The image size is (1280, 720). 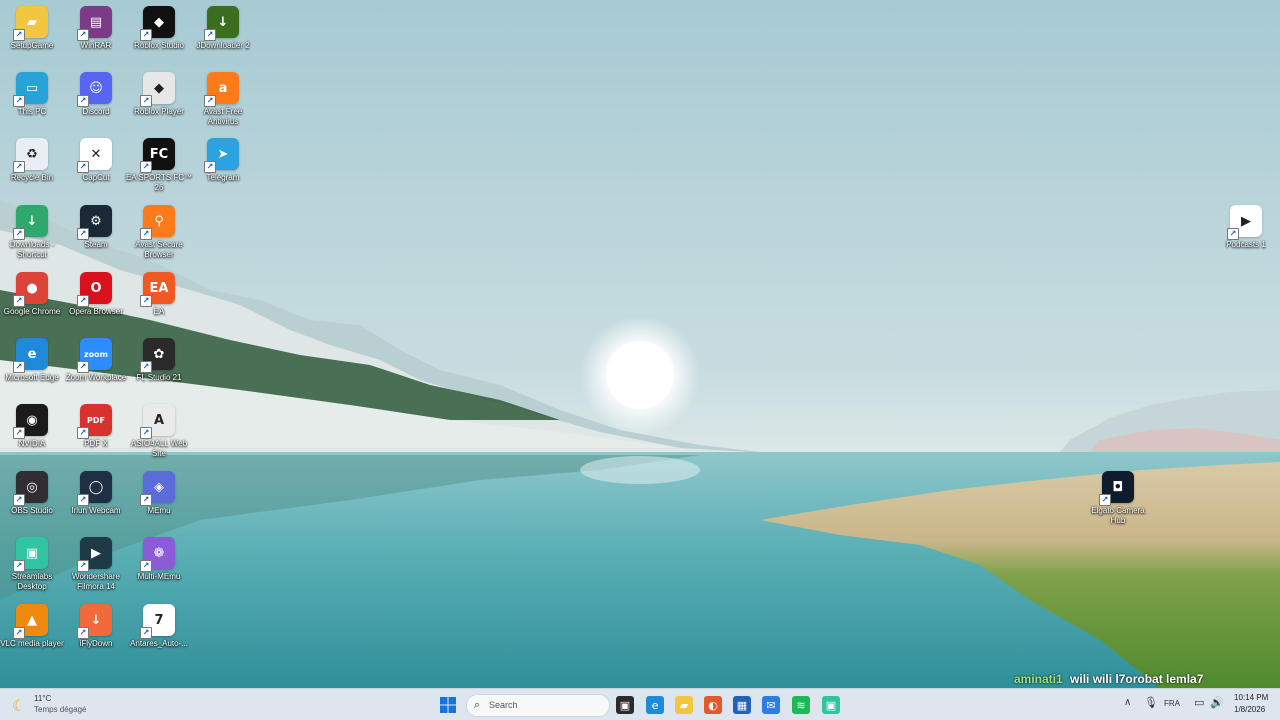 What do you see at coordinates (1199, 702) in the screenshot?
I see `display-icon: ▭` at bounding box center [1199, 702].